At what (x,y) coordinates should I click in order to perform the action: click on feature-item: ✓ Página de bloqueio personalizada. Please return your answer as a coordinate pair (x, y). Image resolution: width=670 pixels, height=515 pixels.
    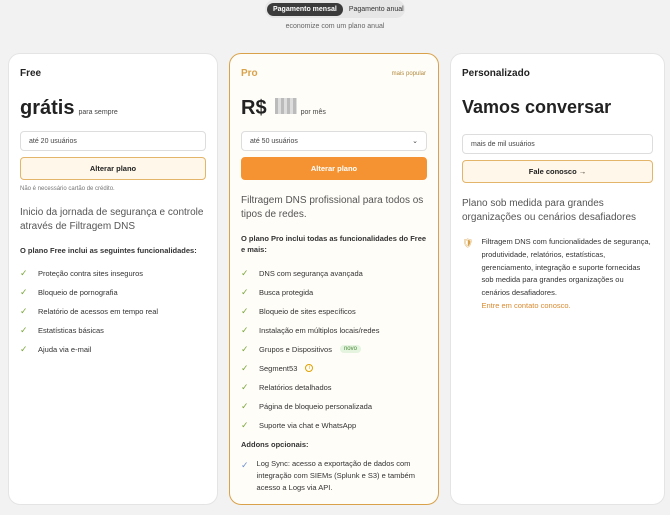
    Looking at the image, I should click on (307, 405).